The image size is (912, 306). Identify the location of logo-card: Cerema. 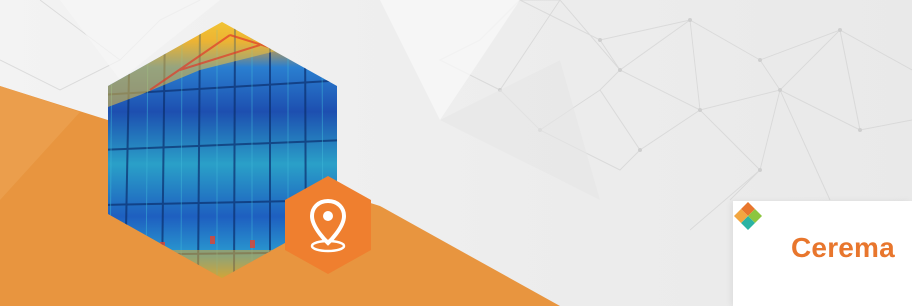
(822, 253).